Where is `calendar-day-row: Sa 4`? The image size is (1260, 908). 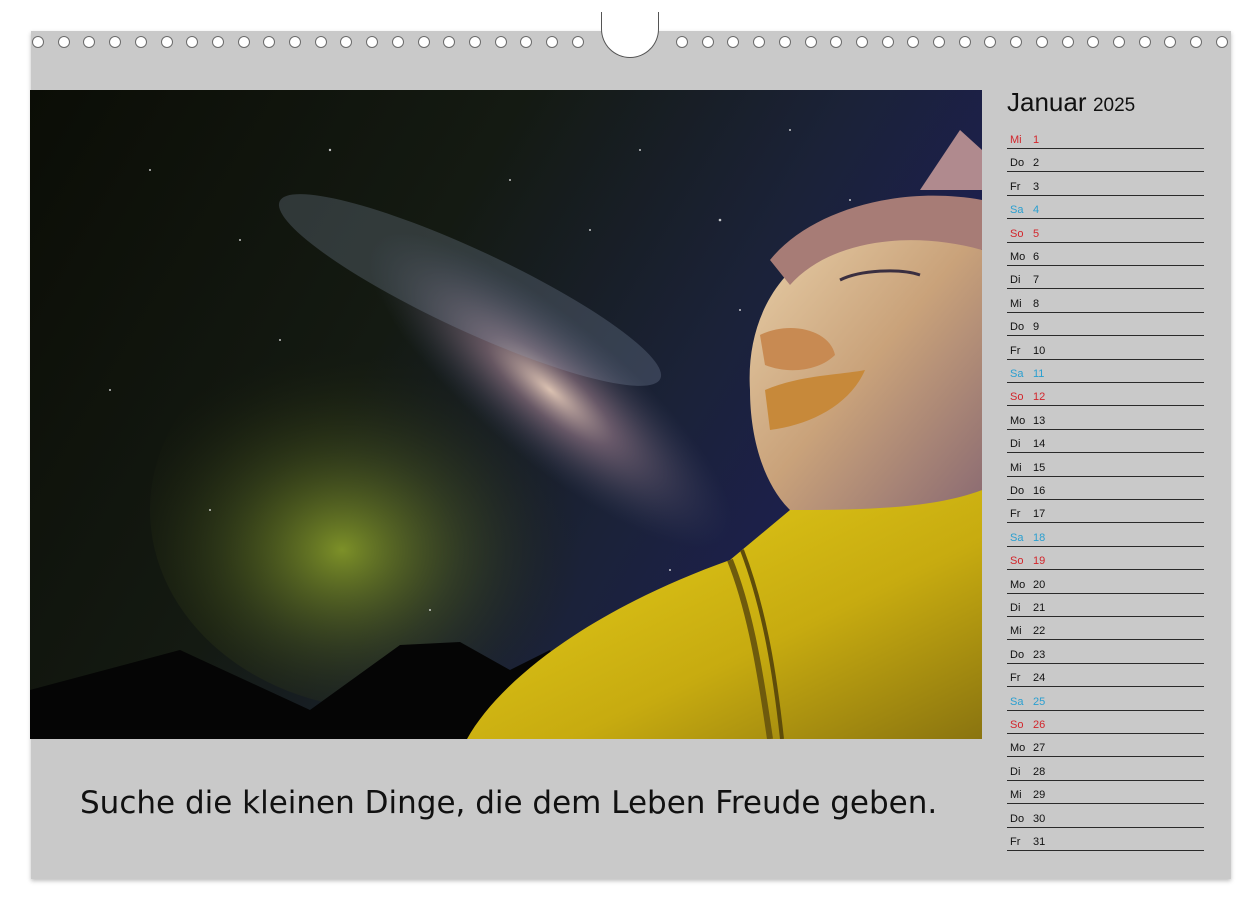 calendar-day-row: Sa 4 is located at coordinates (1105, 208).